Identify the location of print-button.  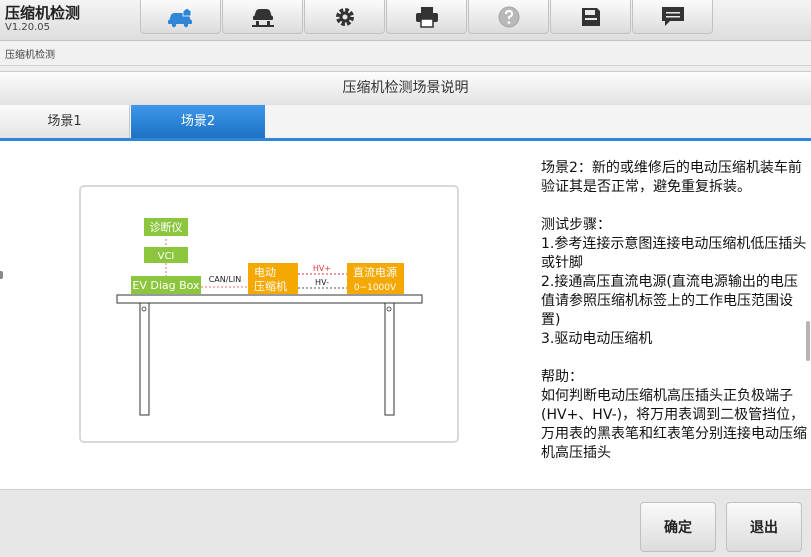
(426, 17).